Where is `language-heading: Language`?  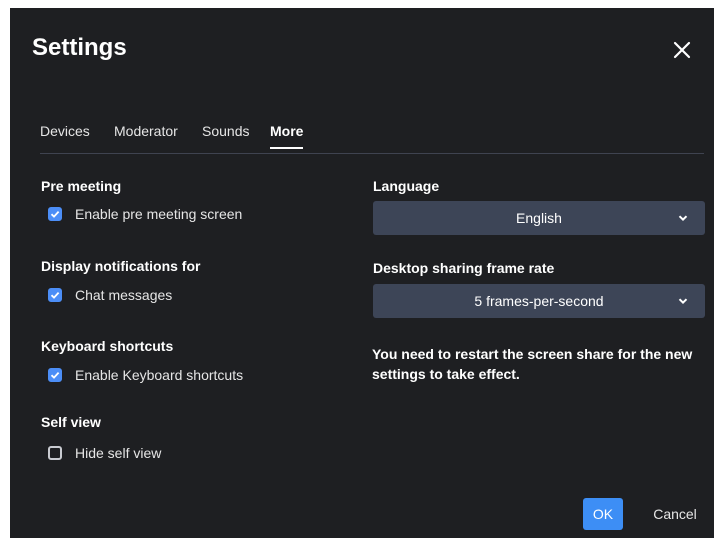
language-heading: Language is located at coordinates (406, 186).